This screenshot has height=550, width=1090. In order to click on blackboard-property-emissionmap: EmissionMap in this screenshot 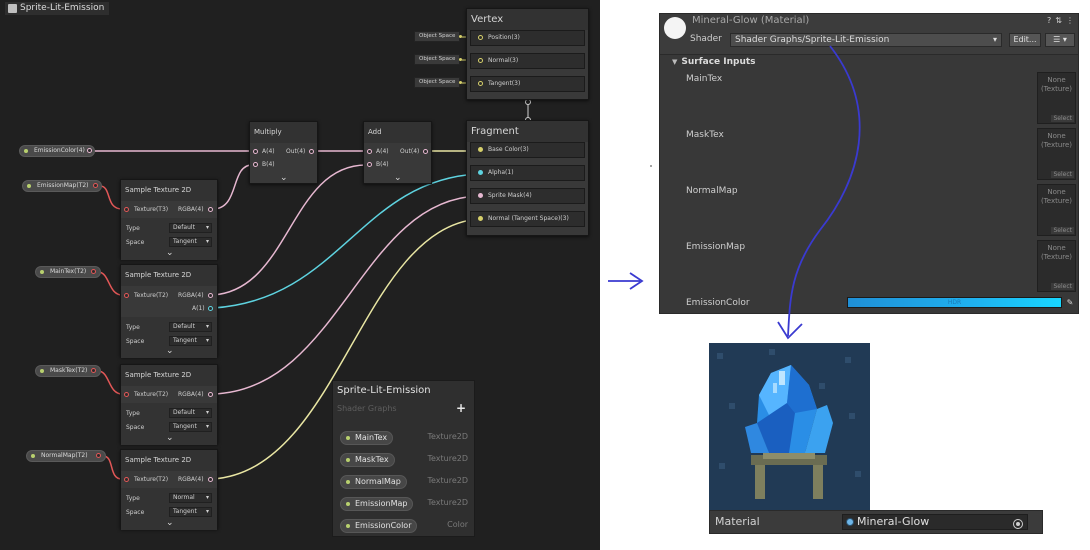, I will do `click(377, 504)`.